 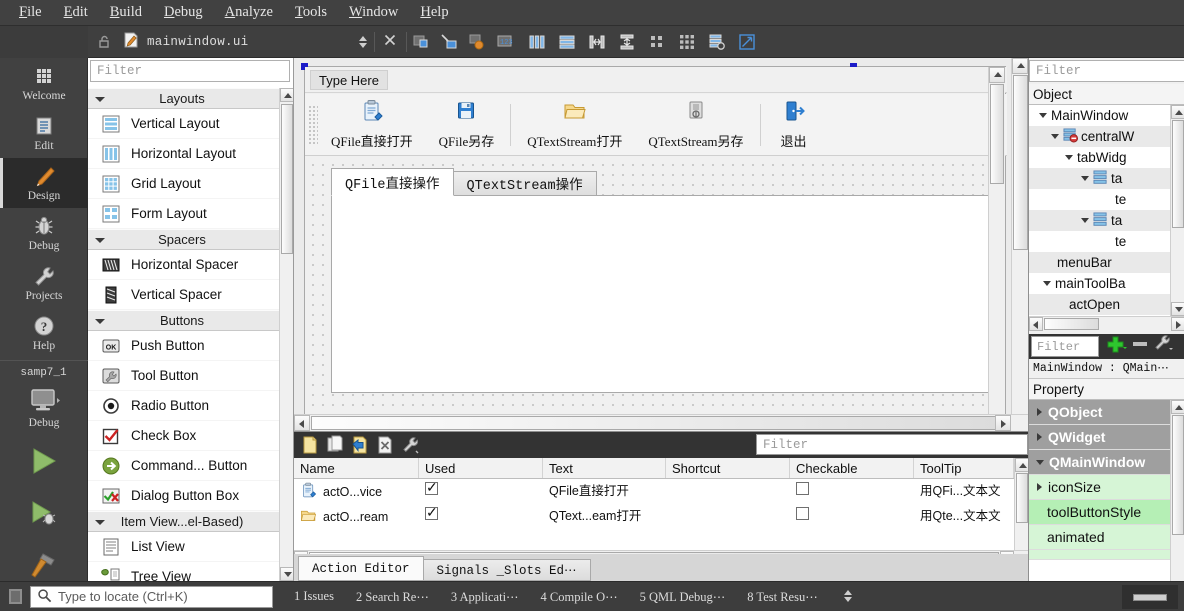 What do you see at coordinates (481, 468) in the screenshot?
I see `column-header-used: Used` at bounding box center [481, 468].